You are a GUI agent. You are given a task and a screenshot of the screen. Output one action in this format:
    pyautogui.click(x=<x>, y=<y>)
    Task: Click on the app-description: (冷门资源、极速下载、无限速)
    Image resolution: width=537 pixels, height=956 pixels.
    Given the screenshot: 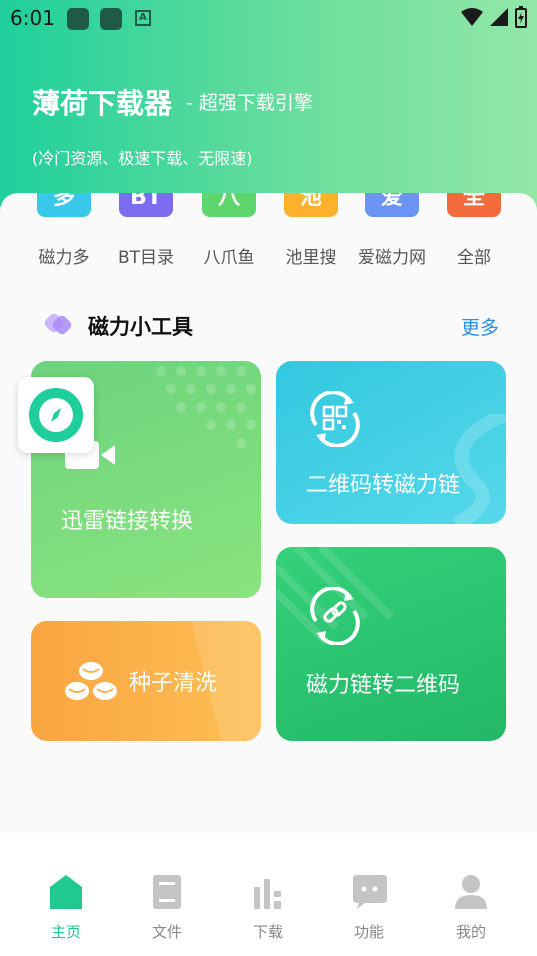 What is the action you would take?
    pyautogui.click(x=142, y=158)
    